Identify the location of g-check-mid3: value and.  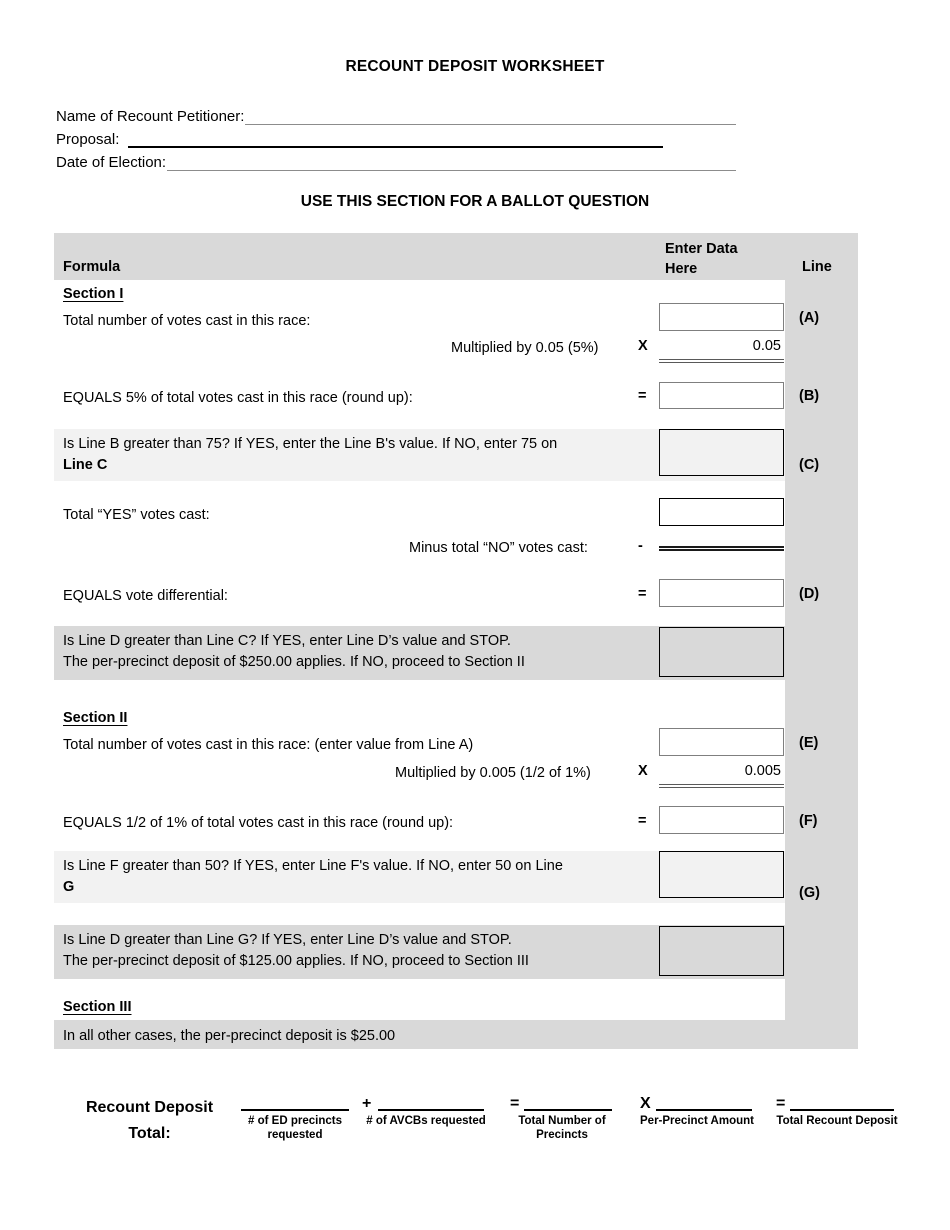
(435, 940).